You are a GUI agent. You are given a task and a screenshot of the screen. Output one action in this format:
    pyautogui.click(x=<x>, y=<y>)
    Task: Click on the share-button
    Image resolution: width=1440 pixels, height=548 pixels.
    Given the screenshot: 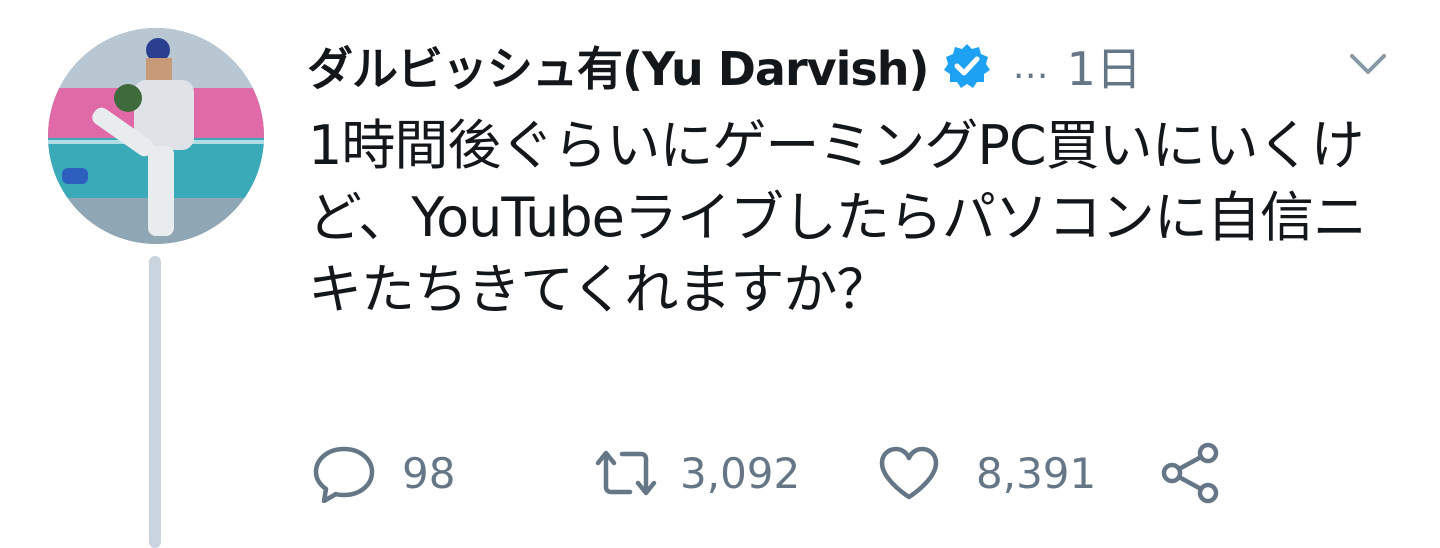 What is the action you would take?
    pyautogui.click(x=1190, y=473)
    